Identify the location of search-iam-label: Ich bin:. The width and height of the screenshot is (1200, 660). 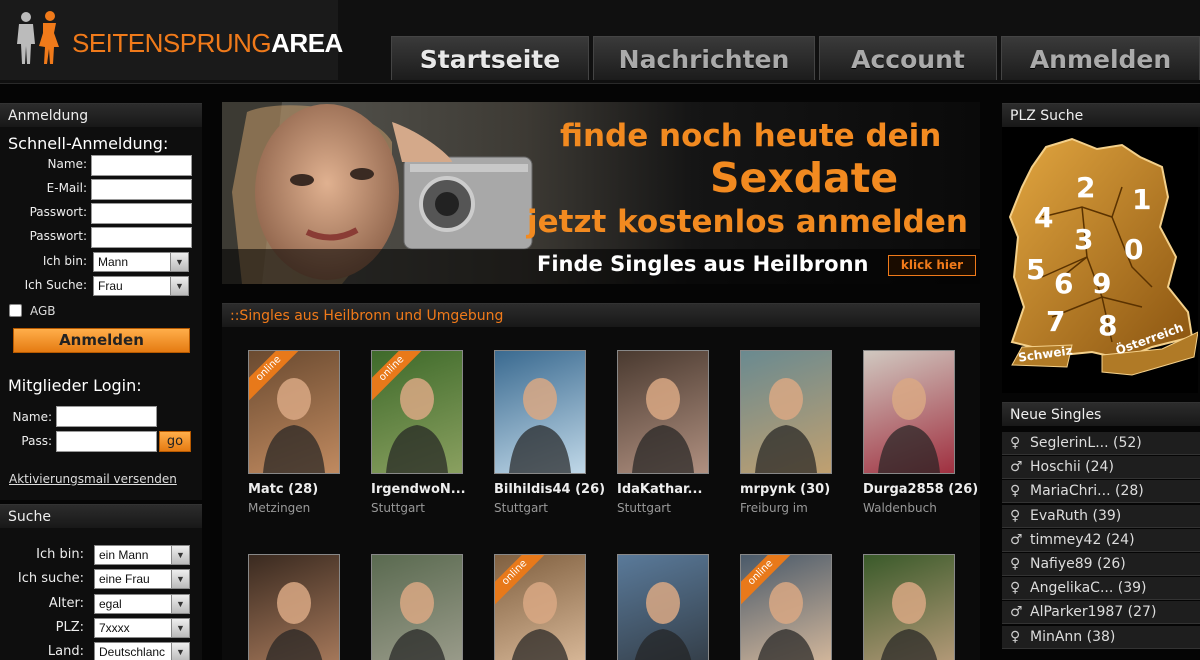
(60, 554).